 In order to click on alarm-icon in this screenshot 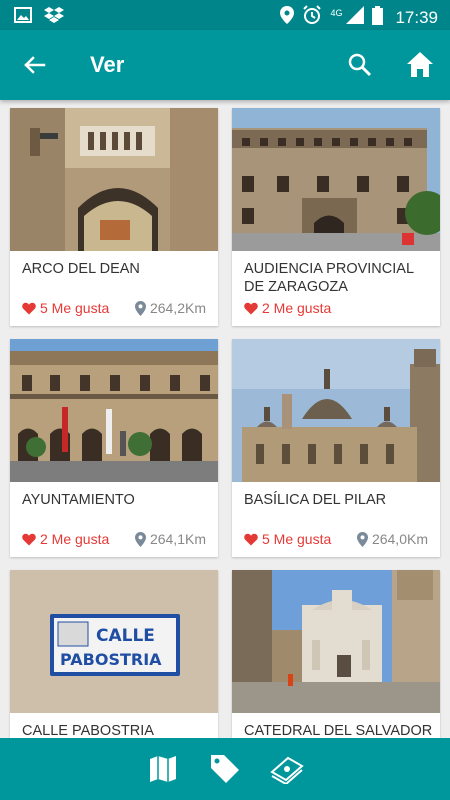, I will do `click(312, 17)`.